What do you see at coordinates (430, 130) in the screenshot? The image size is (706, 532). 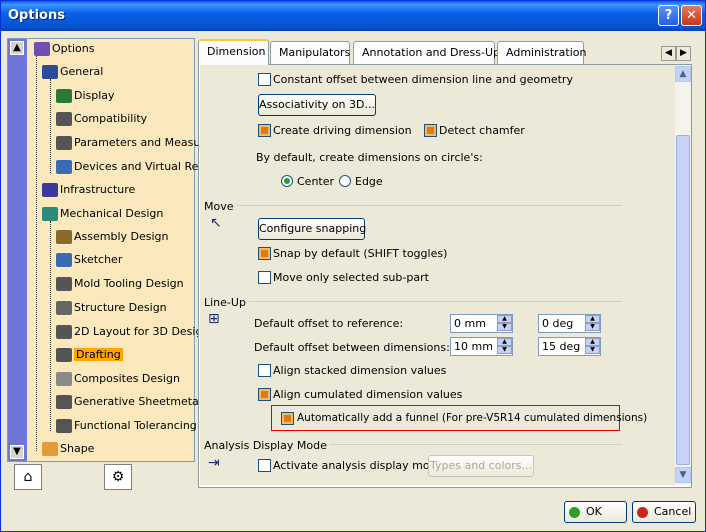 I see `detect-chamfer-checkbox` at bounding box center [430, 130].